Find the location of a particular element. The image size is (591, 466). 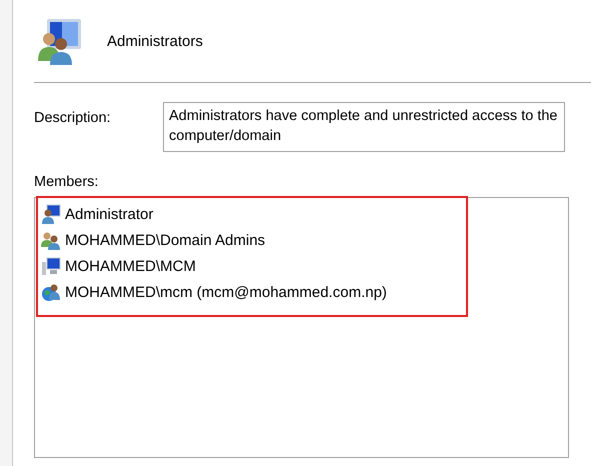

member-name: Administrator is located at coordinates (109, 214).